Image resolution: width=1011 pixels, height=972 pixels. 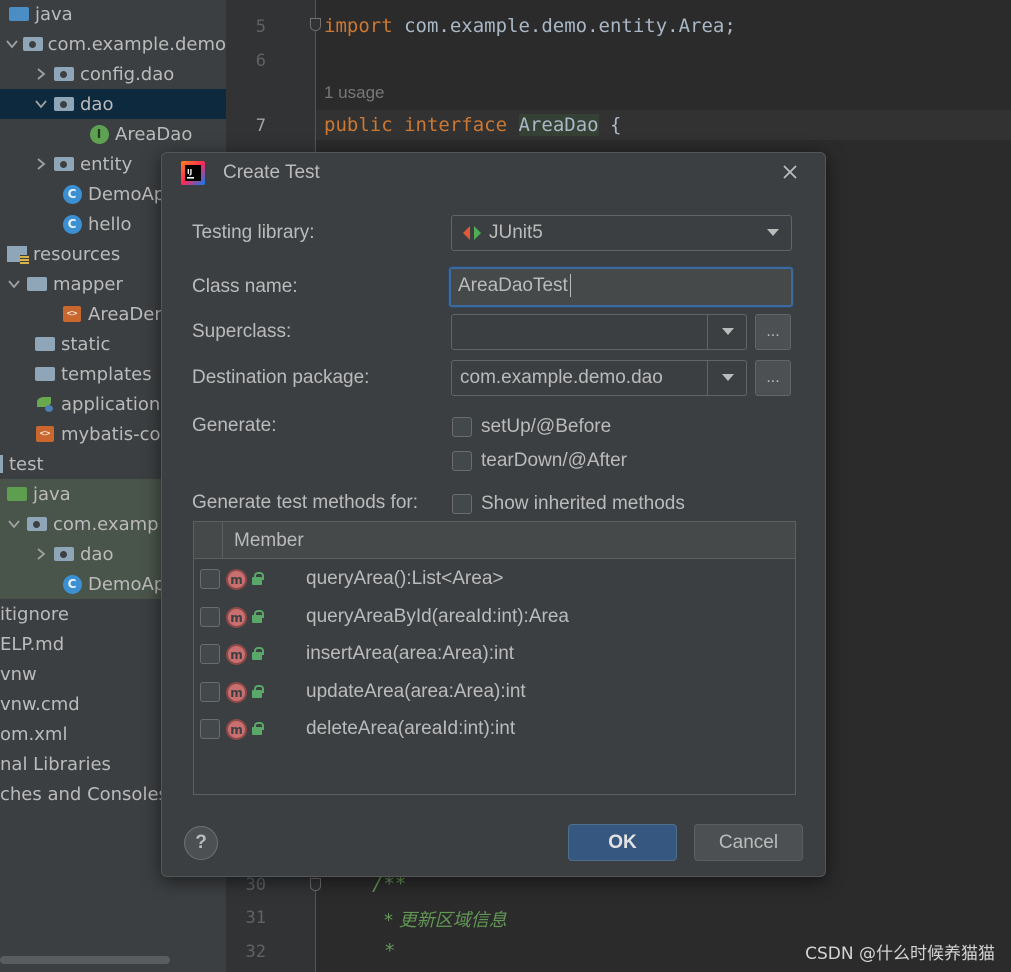 What do you see at coordinates (554, 461) in the screenshot?
I see `teardown-checkbox-label: tearDown/@After` at bounding box center [554, 461].